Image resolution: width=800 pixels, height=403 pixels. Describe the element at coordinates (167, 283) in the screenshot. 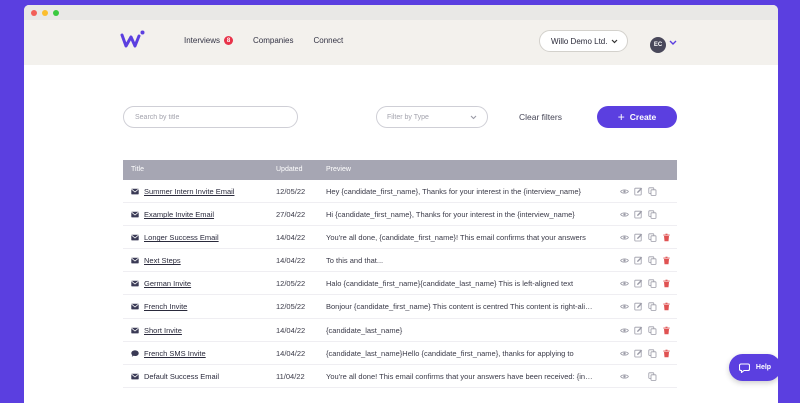

I see `row-title-link: German Invite` at that location.